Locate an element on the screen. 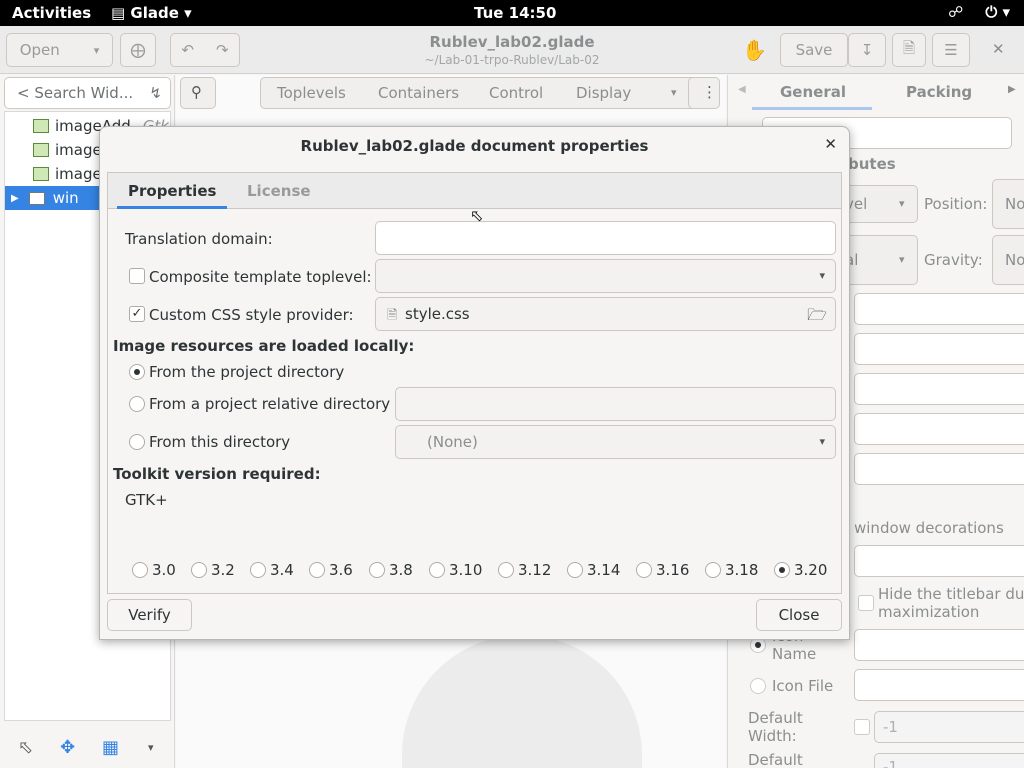 This screenshot has width=1024, height=768. relative-directory-field is located at coordinates (615, 404).